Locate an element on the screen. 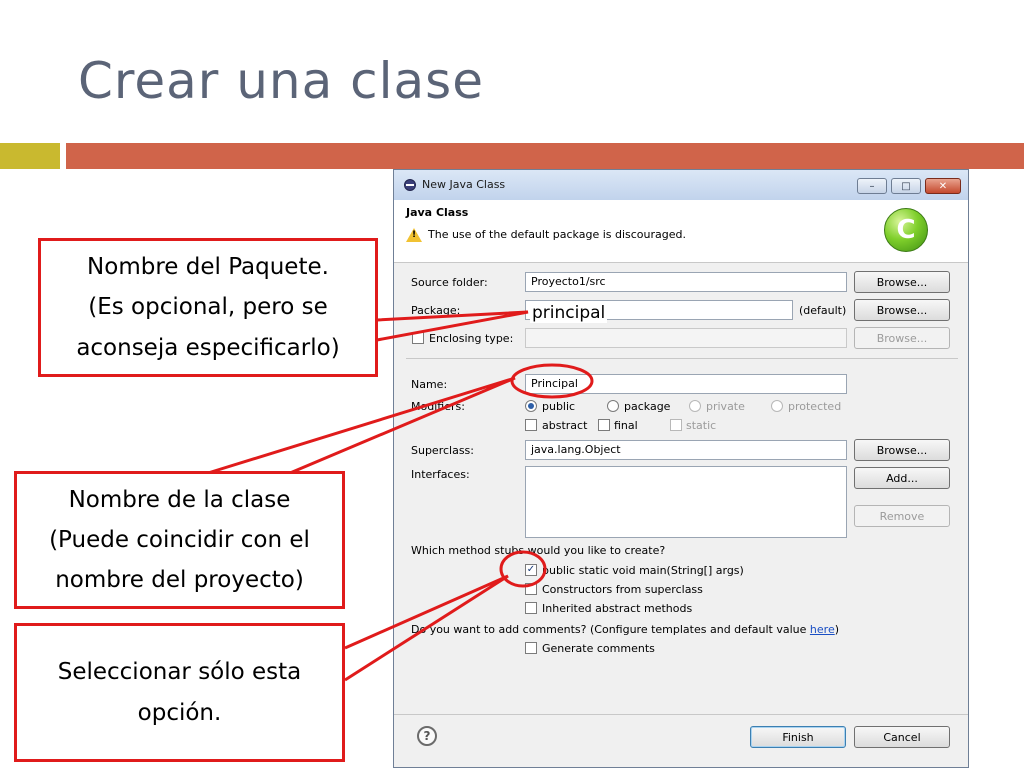  modifier-static-checkbox is located at coordinates (676, 425).